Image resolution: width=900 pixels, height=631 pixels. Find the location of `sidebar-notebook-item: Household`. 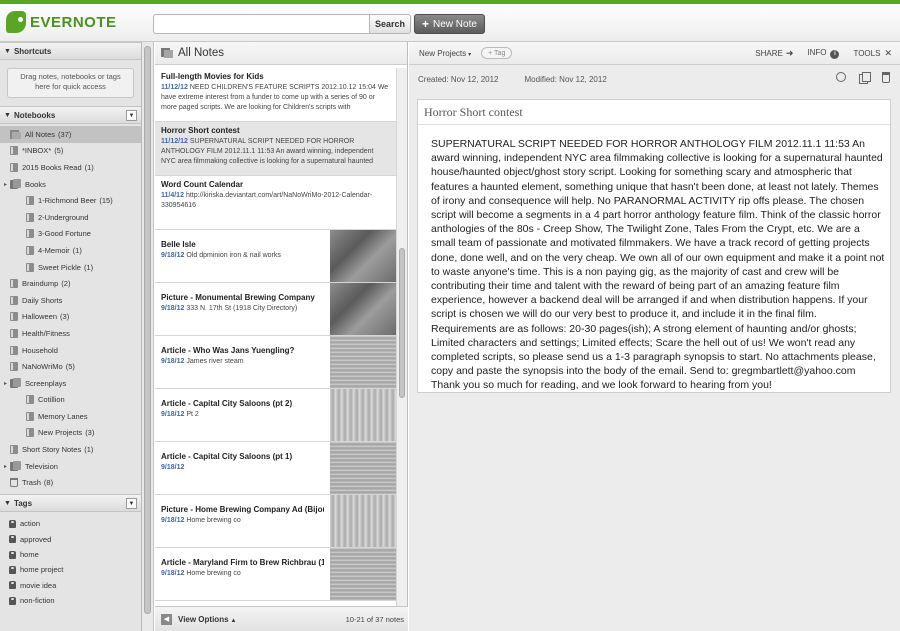

sidebar-notebook-item: Household is located at coordinates (70, 350).